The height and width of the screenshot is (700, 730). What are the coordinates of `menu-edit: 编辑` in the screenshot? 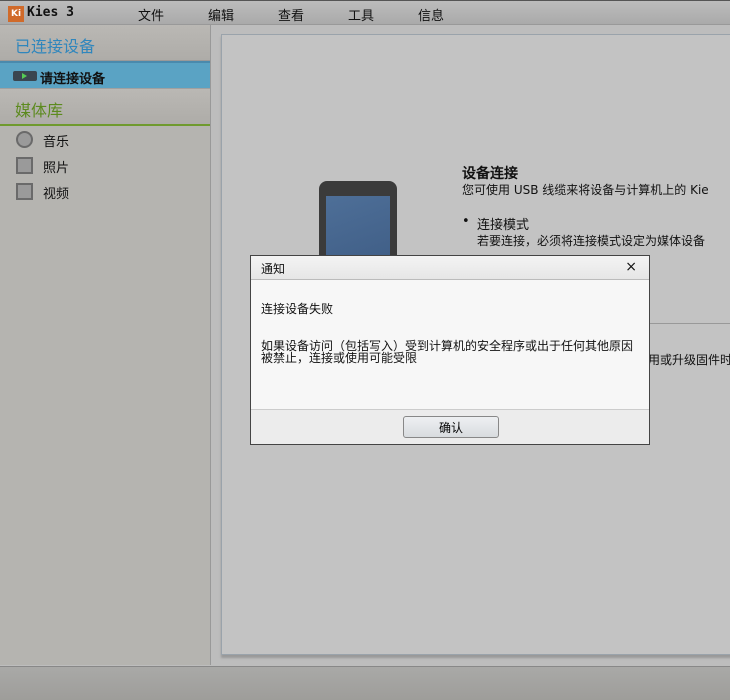 It's located at (221, 14).